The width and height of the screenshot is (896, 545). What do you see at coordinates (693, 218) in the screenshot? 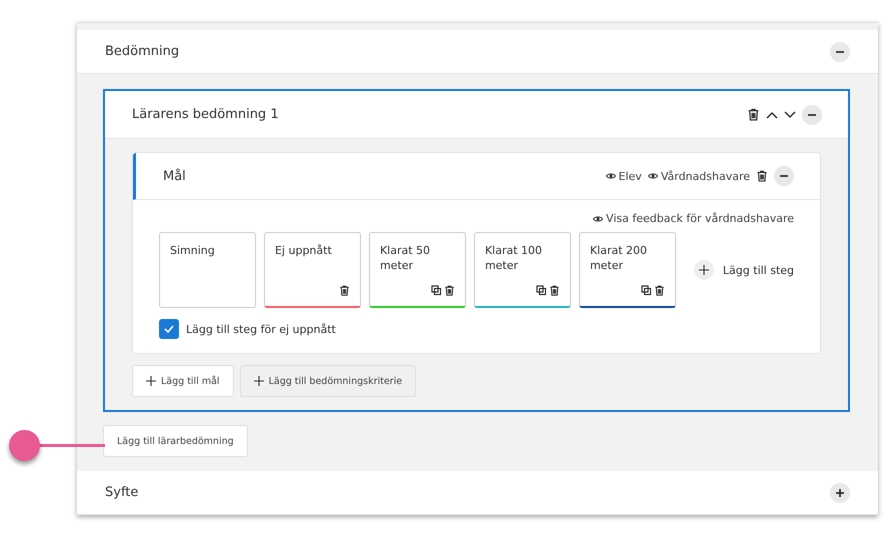
I see `feedback-link: Visa feedback för vårdnadshavare` at bounding box center [693, 218].